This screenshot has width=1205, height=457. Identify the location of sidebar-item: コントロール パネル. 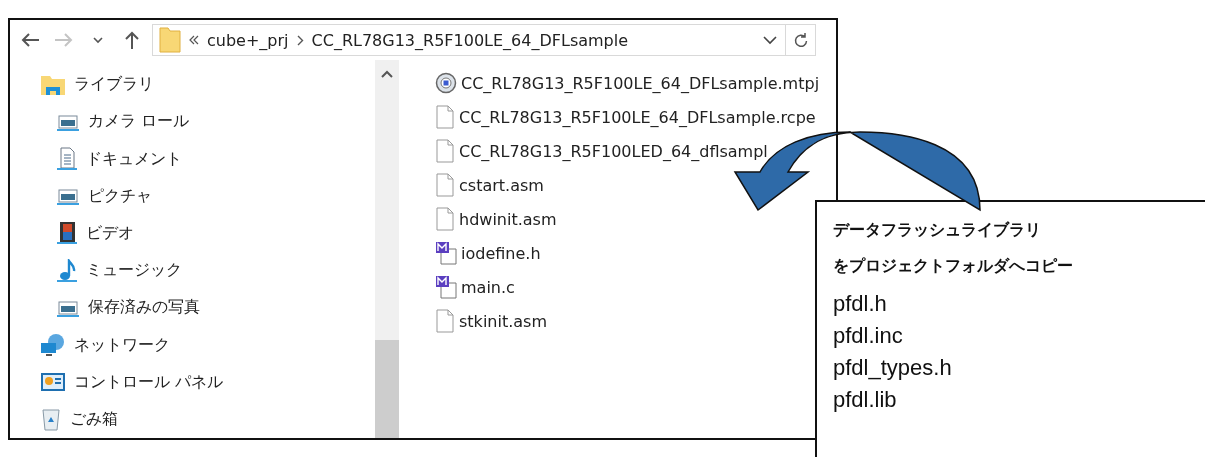
(149, 382).